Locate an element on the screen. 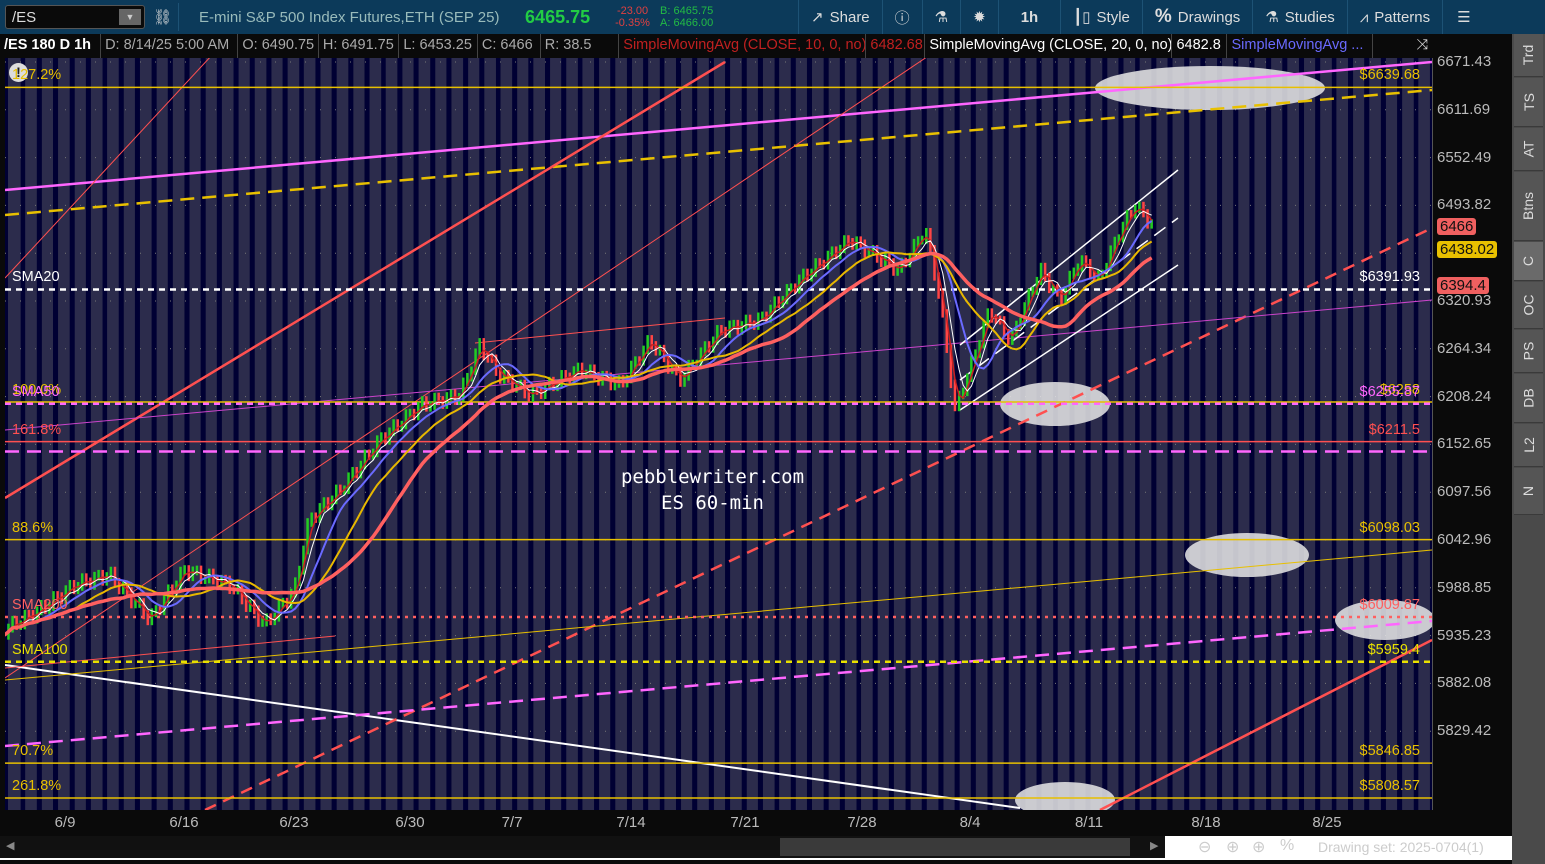 The width and height of the screenshot is (1545, 864). last-price: 6465.75 is located at coordinates (558, 16).